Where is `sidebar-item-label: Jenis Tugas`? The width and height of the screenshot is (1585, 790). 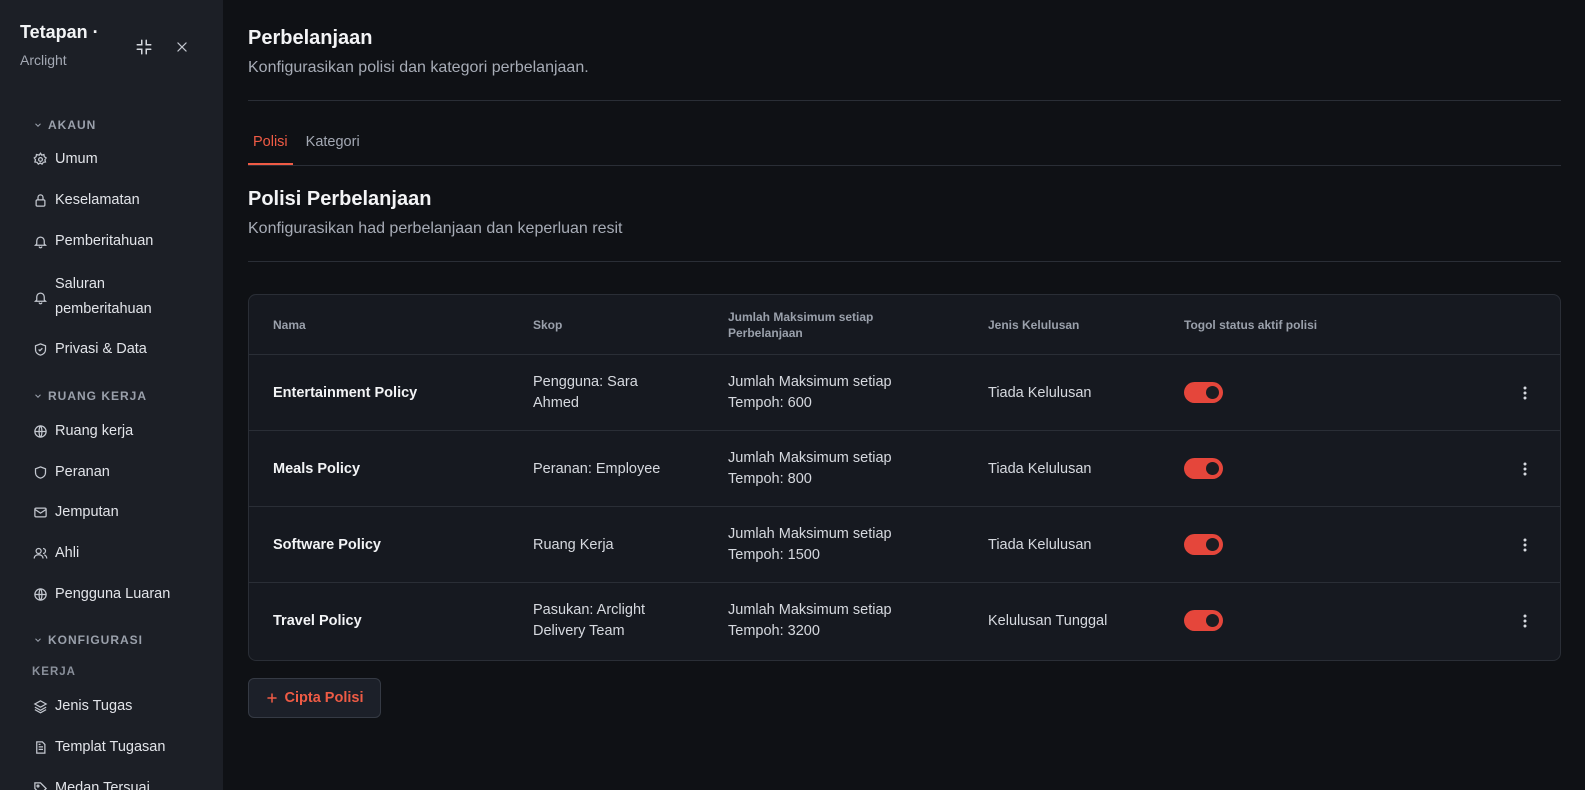
sidebar-item-label: Jenis Tugas is located at coordinates (94, 706).